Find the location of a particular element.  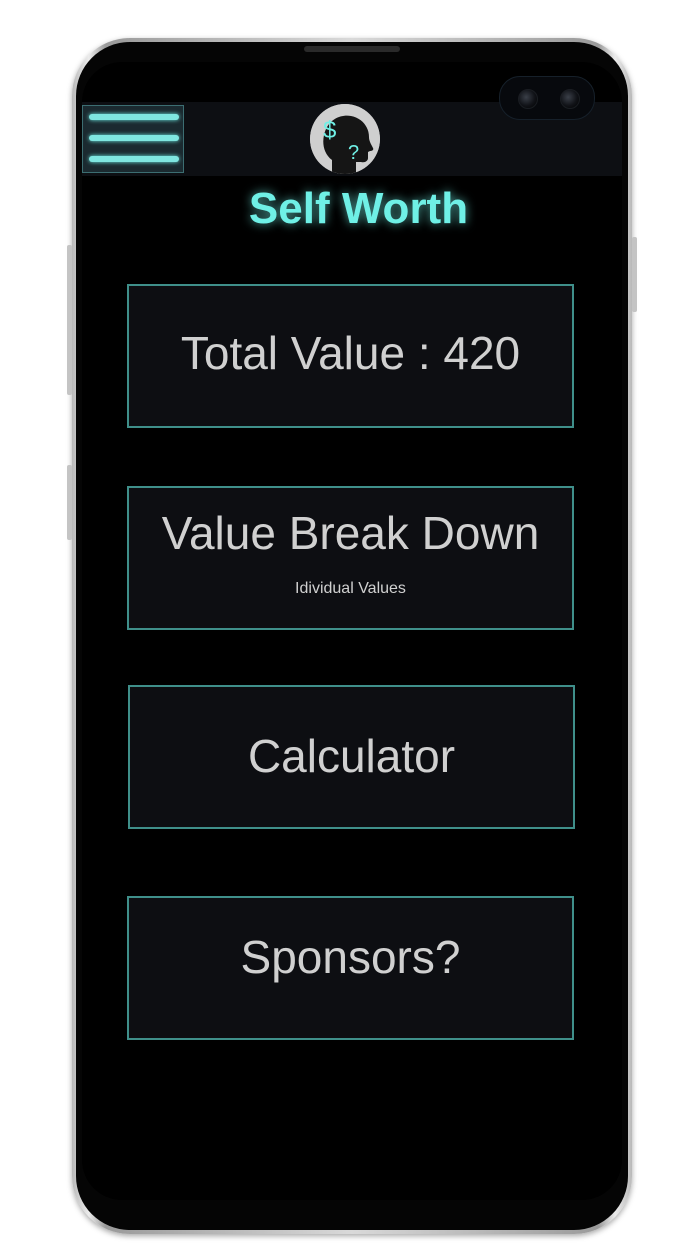

total-value-card: Total Value : 420 is located at coordinates (350, 356).